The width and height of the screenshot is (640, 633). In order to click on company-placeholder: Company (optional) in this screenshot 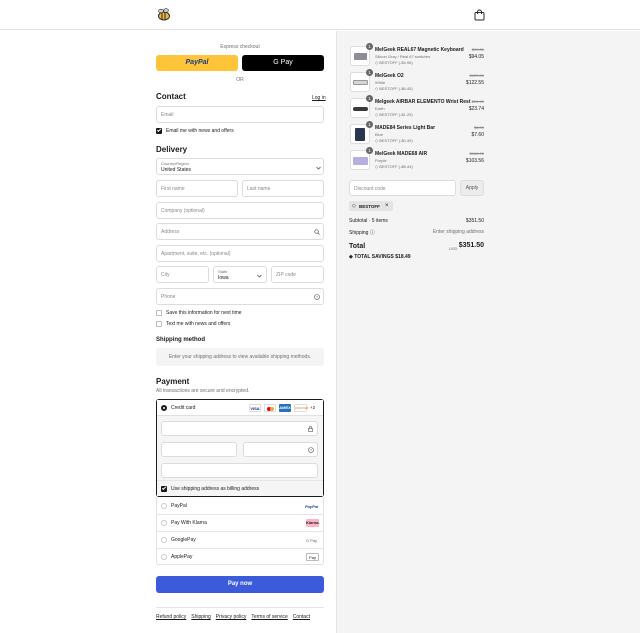, I will do `click(183, 211)`.